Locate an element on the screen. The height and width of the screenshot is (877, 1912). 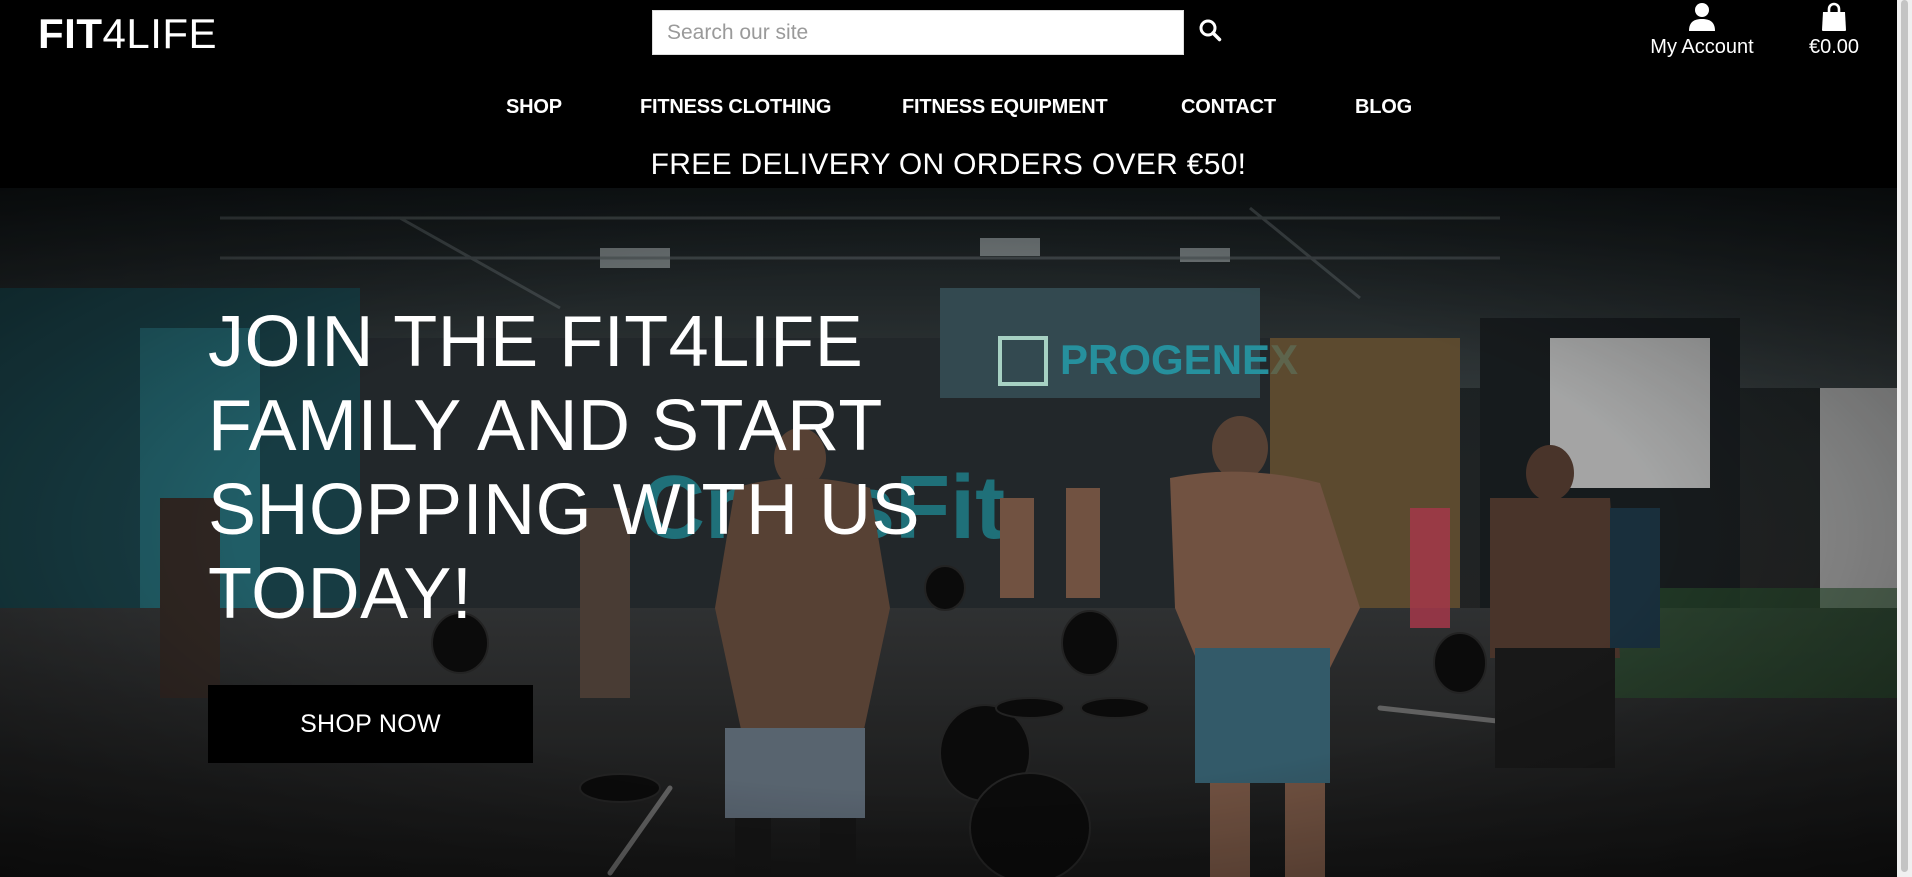
cart-link: €0.00 is located at coordinates (1834, 30).